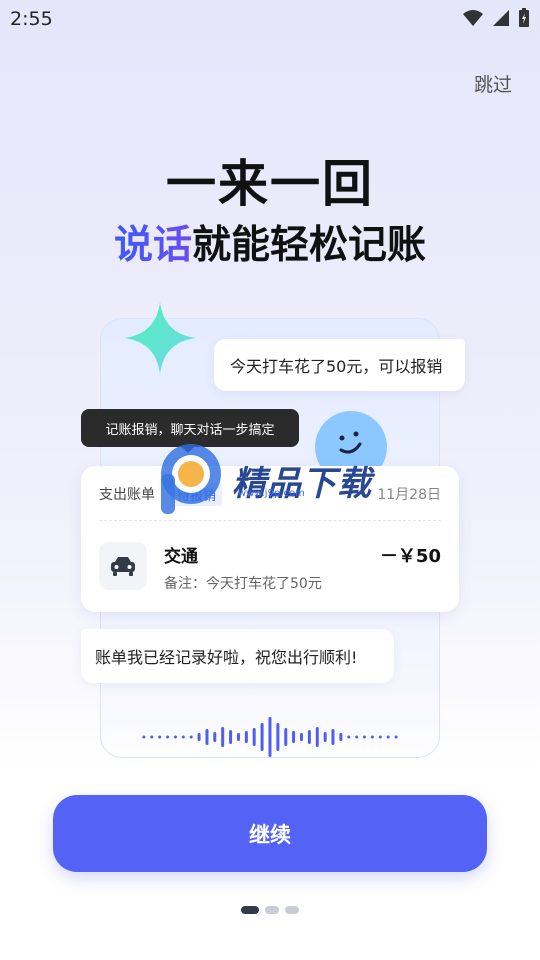  What do you see at coordinates (181, 557) in the screenshot?
I see `bill-category: 交通` at bounding box center [181, 557].